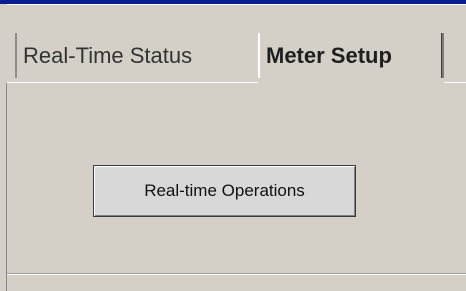 This screenshot has height=291, width=466. Describe the element at coordinates (351, 55) in the screenshot. I see `tab-meter-setup: Meter Setup` at that location.